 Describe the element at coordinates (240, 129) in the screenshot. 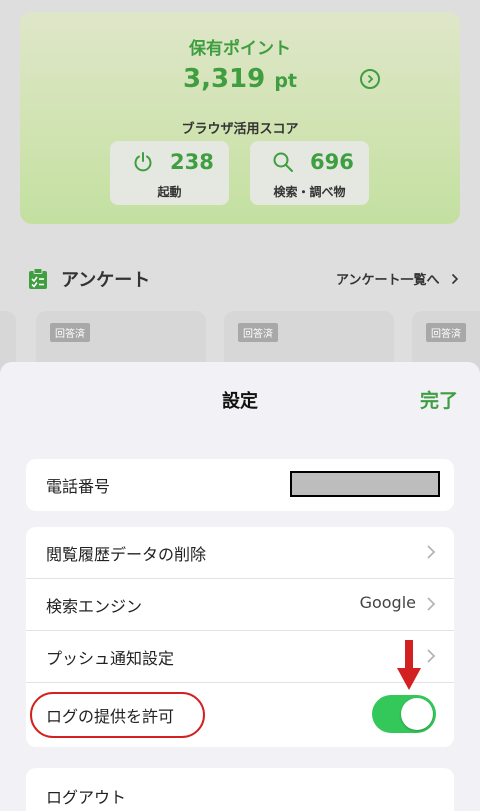

I see `browser-score-title: ブラウザ活用スコア` at that location.